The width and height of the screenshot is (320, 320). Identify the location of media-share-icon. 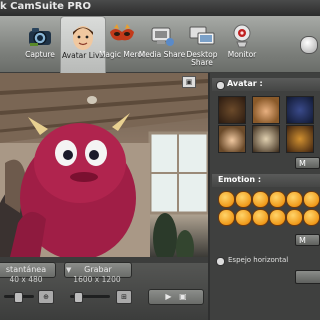
(162, 36).